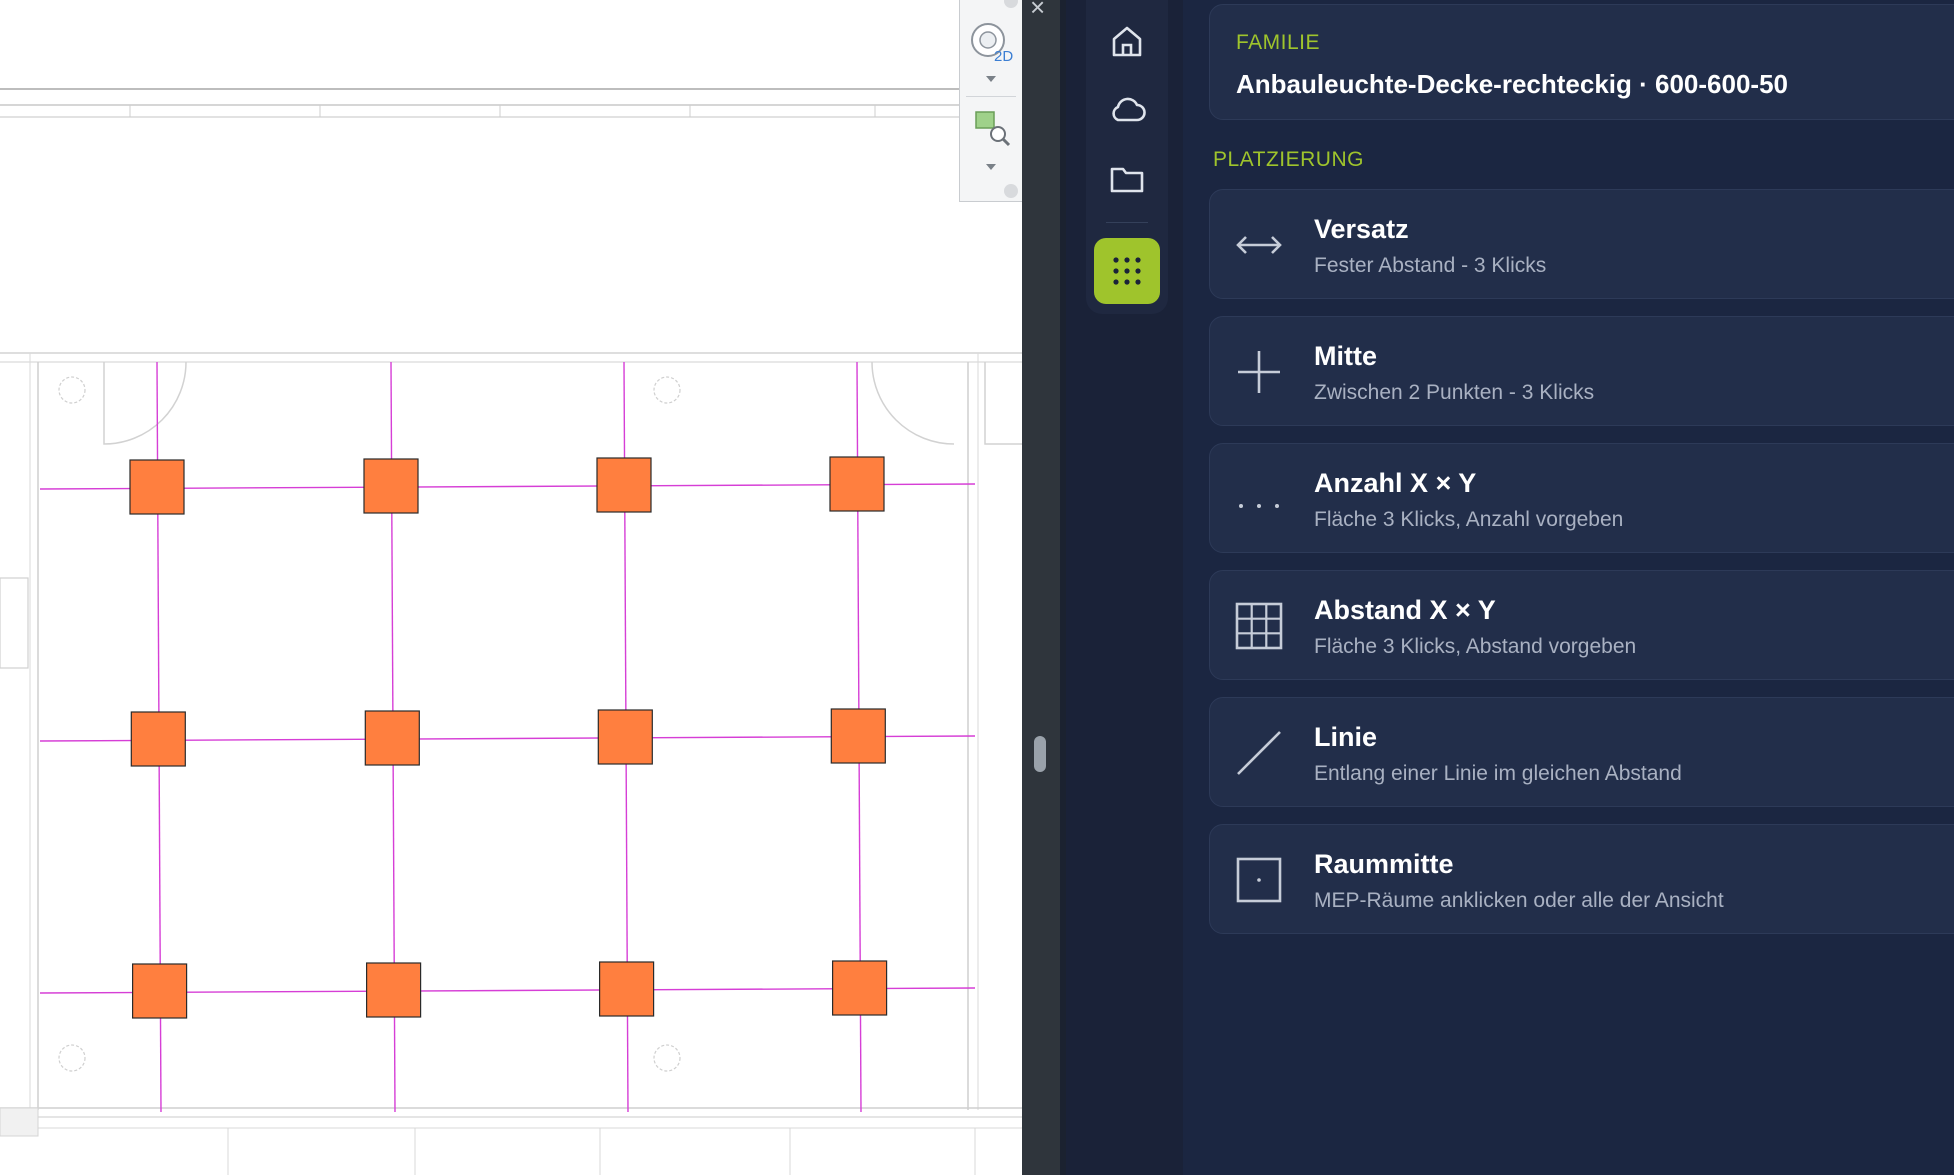  I want to click on grid-dots-icon, so click(1127, 271).